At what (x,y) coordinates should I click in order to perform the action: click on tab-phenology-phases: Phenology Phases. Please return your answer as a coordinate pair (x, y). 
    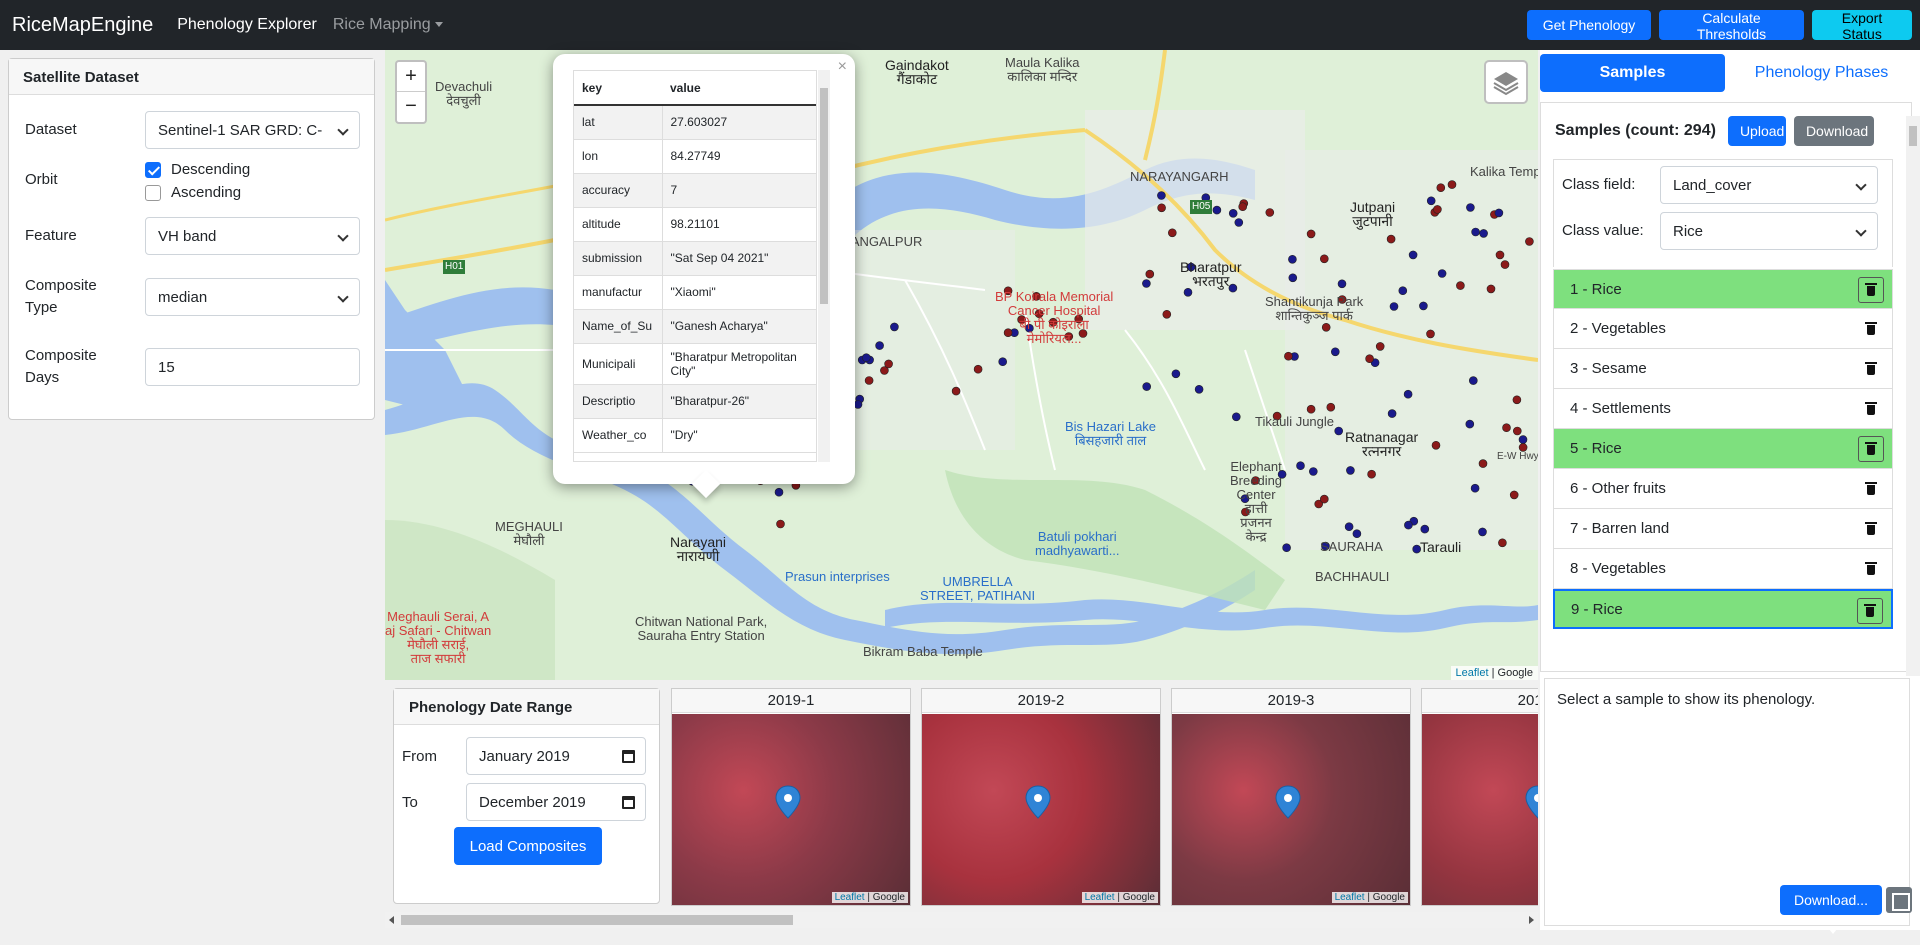
    Looking at the image, I should click on (1821, 73).